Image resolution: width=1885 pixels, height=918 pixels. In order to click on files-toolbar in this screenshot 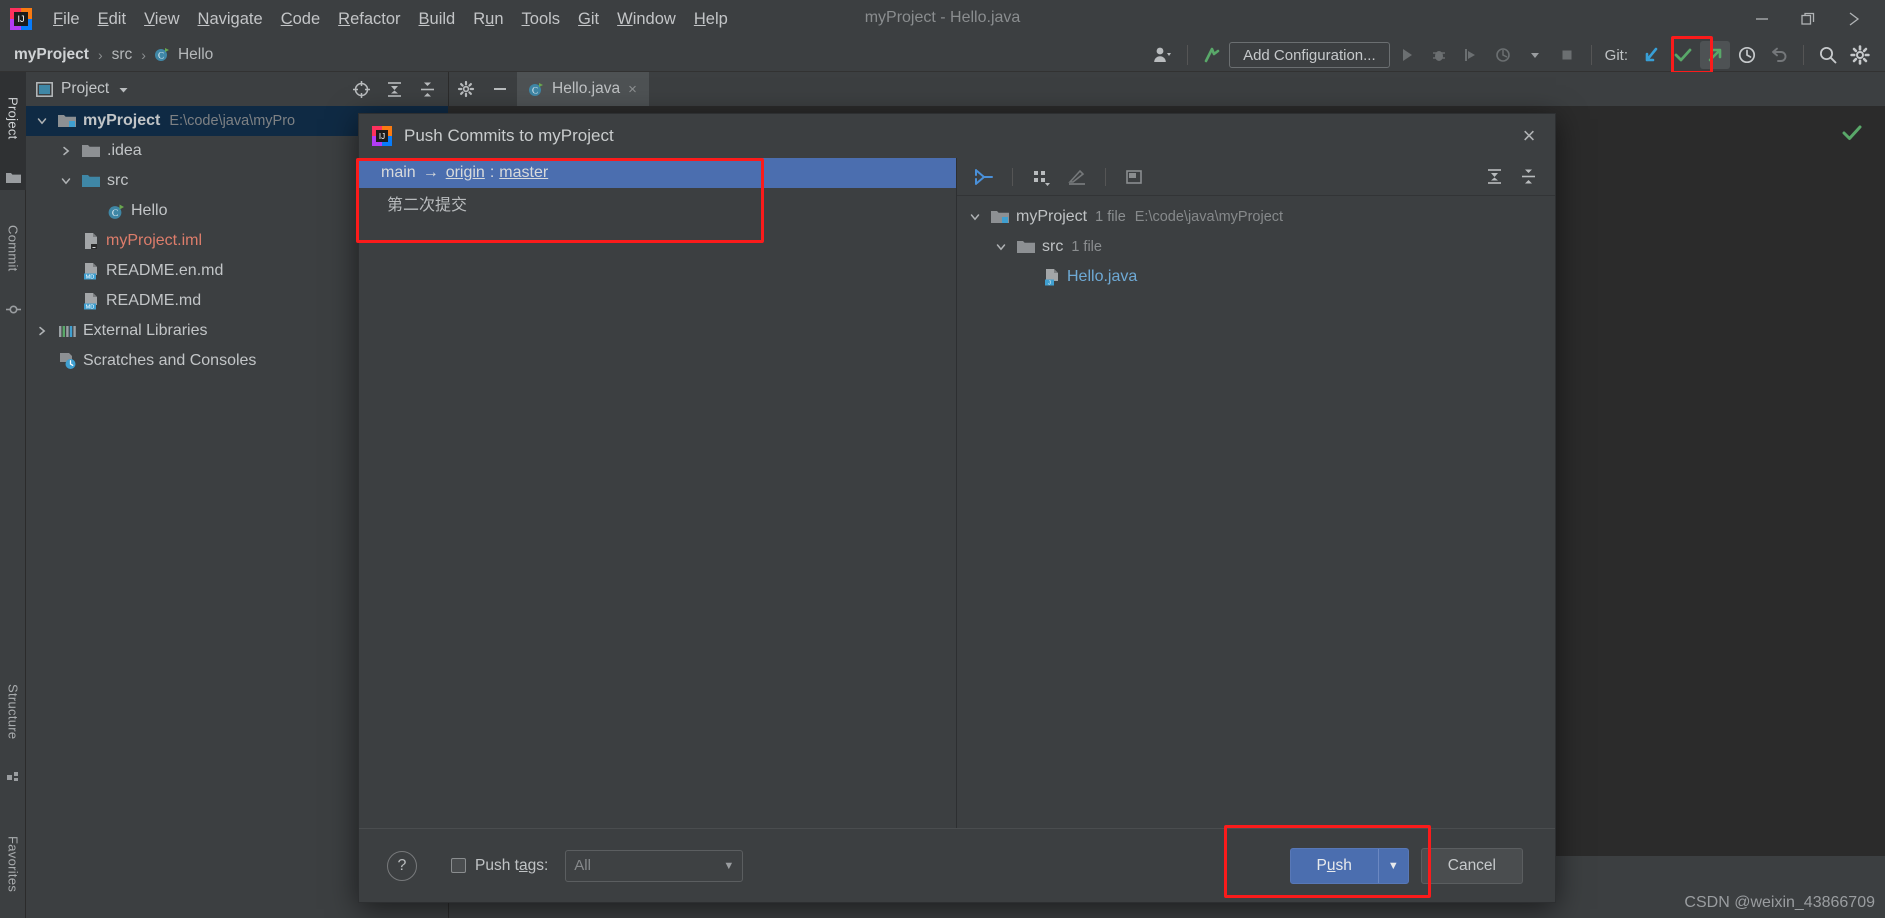, I will do `click(1256, 177)`.